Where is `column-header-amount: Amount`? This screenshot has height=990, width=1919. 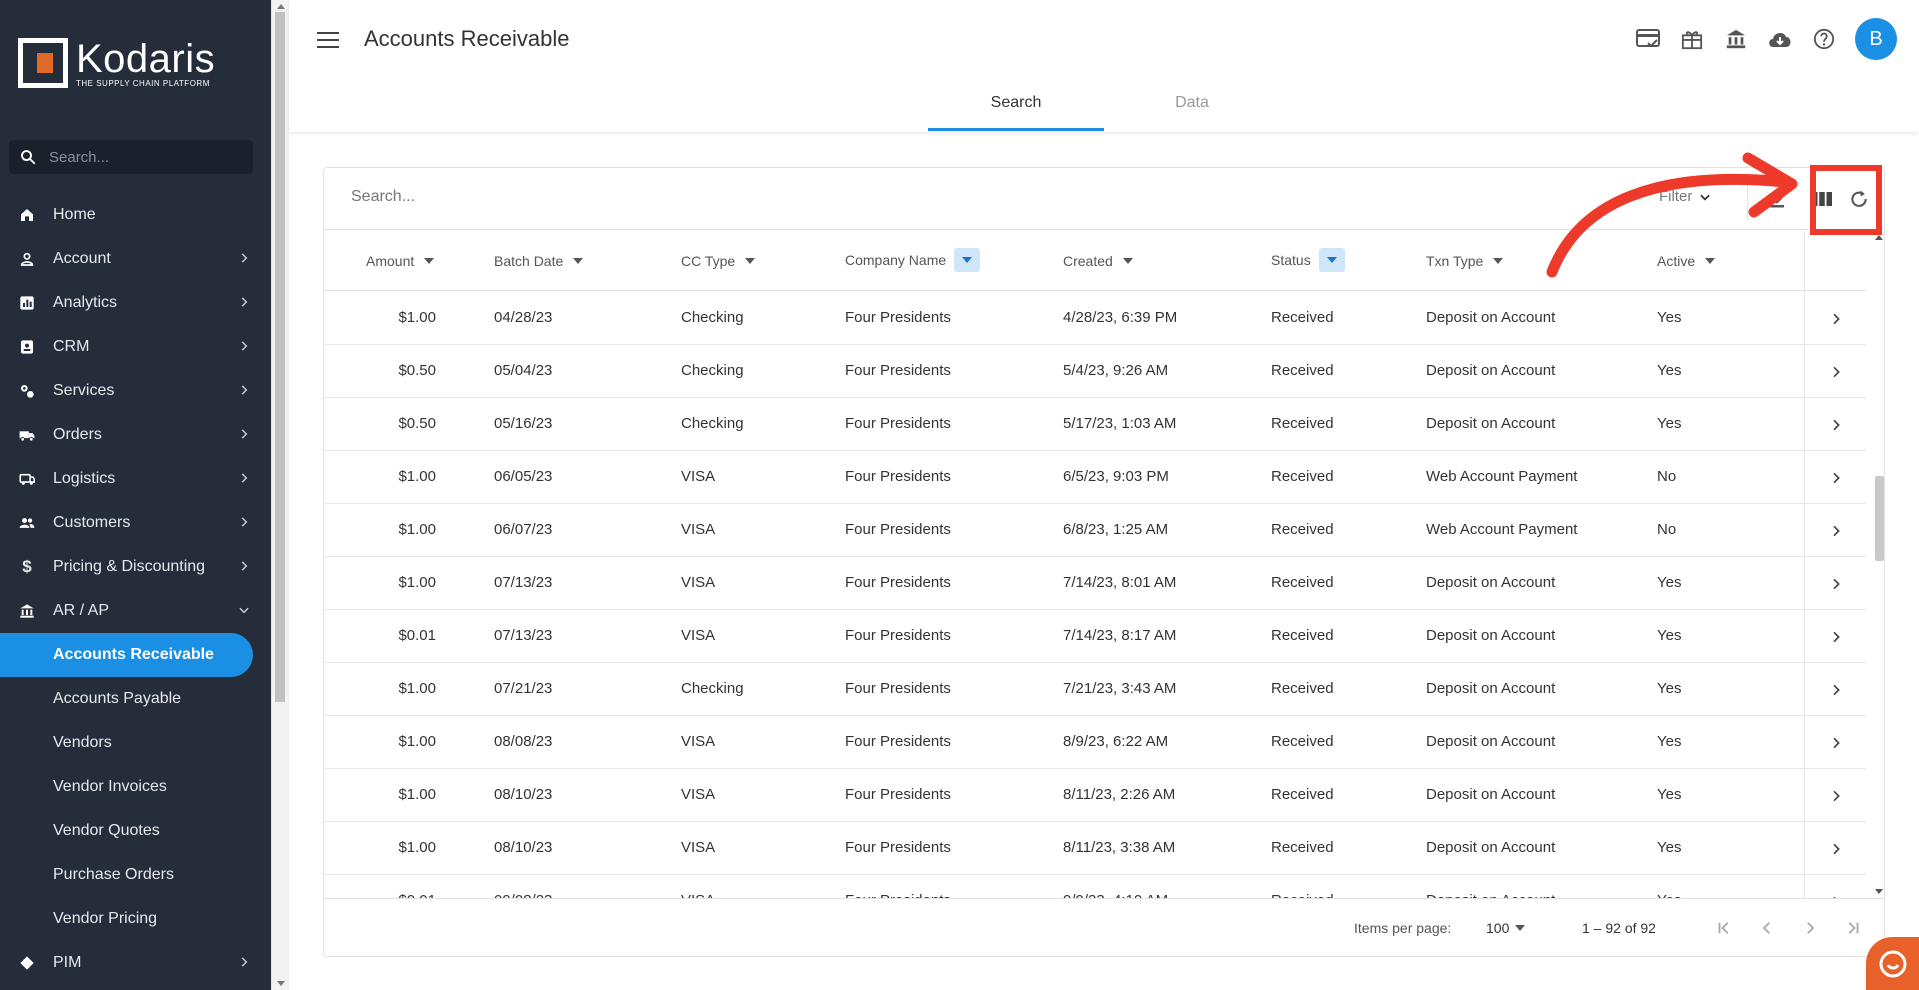
column-header-amount: Amount is located at coordinates (400, 261).